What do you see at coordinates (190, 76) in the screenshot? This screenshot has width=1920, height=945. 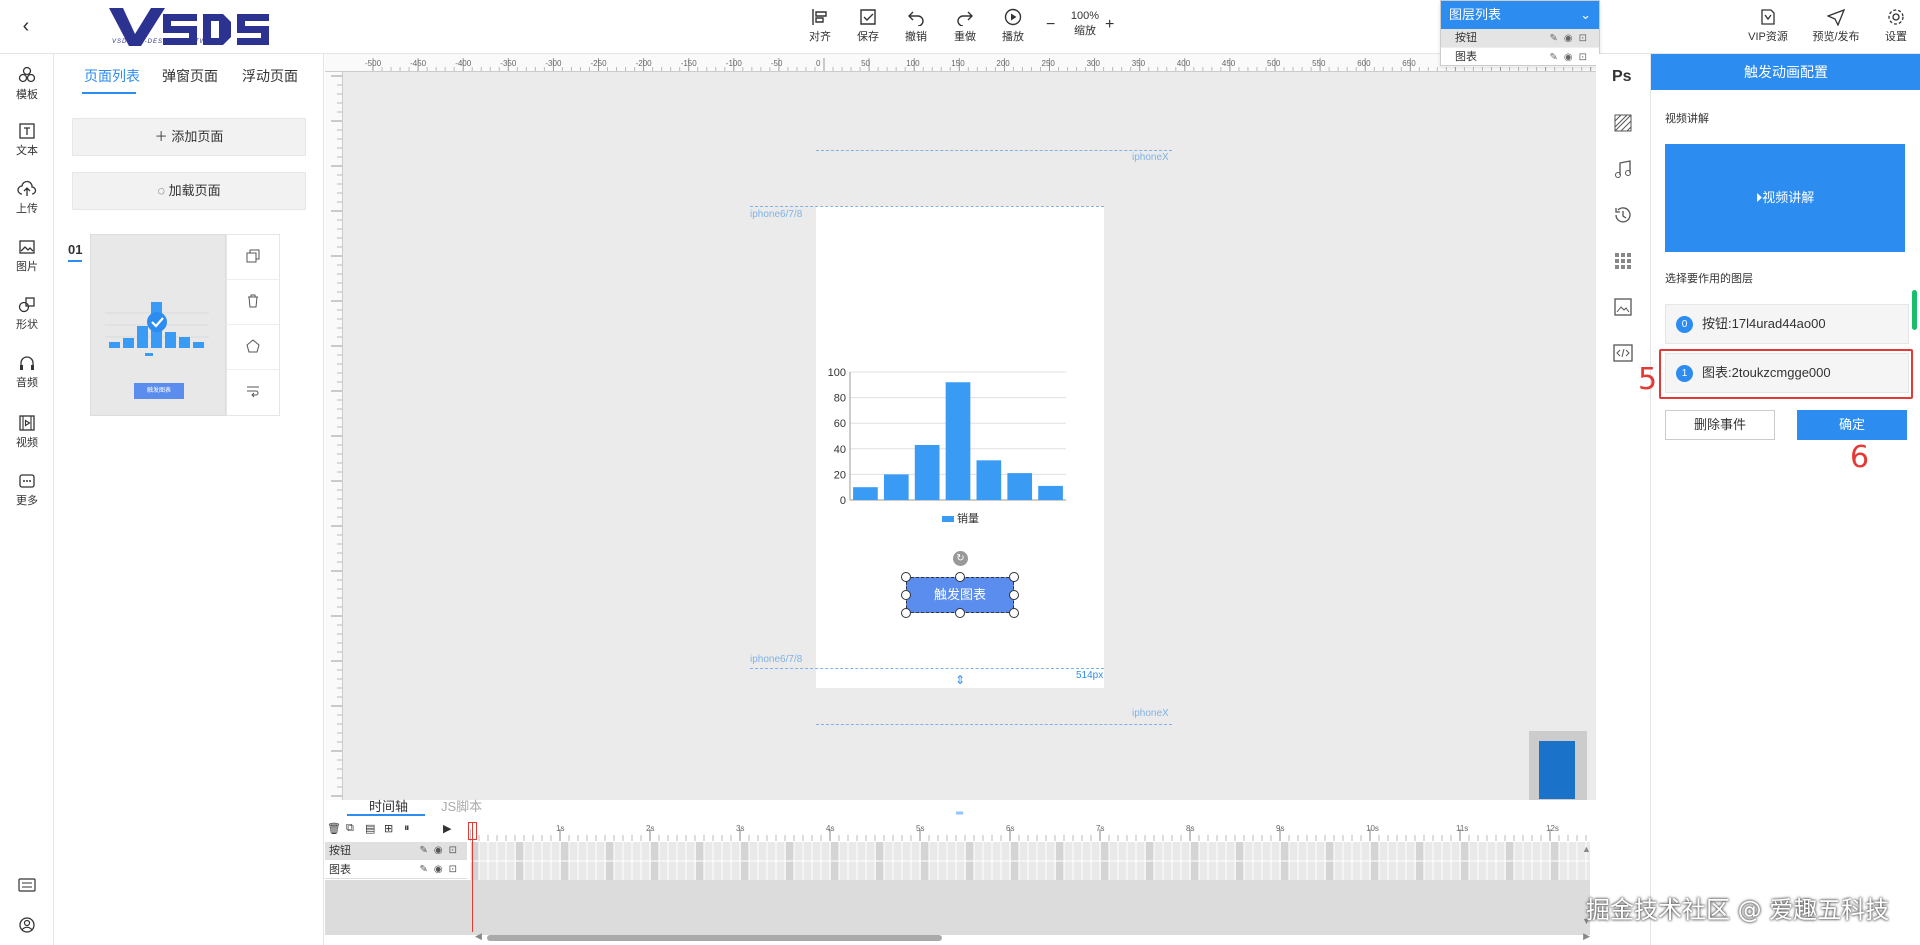 I see `tab-popup-pages: 弹窗页面` at bounding box center [190, 76].